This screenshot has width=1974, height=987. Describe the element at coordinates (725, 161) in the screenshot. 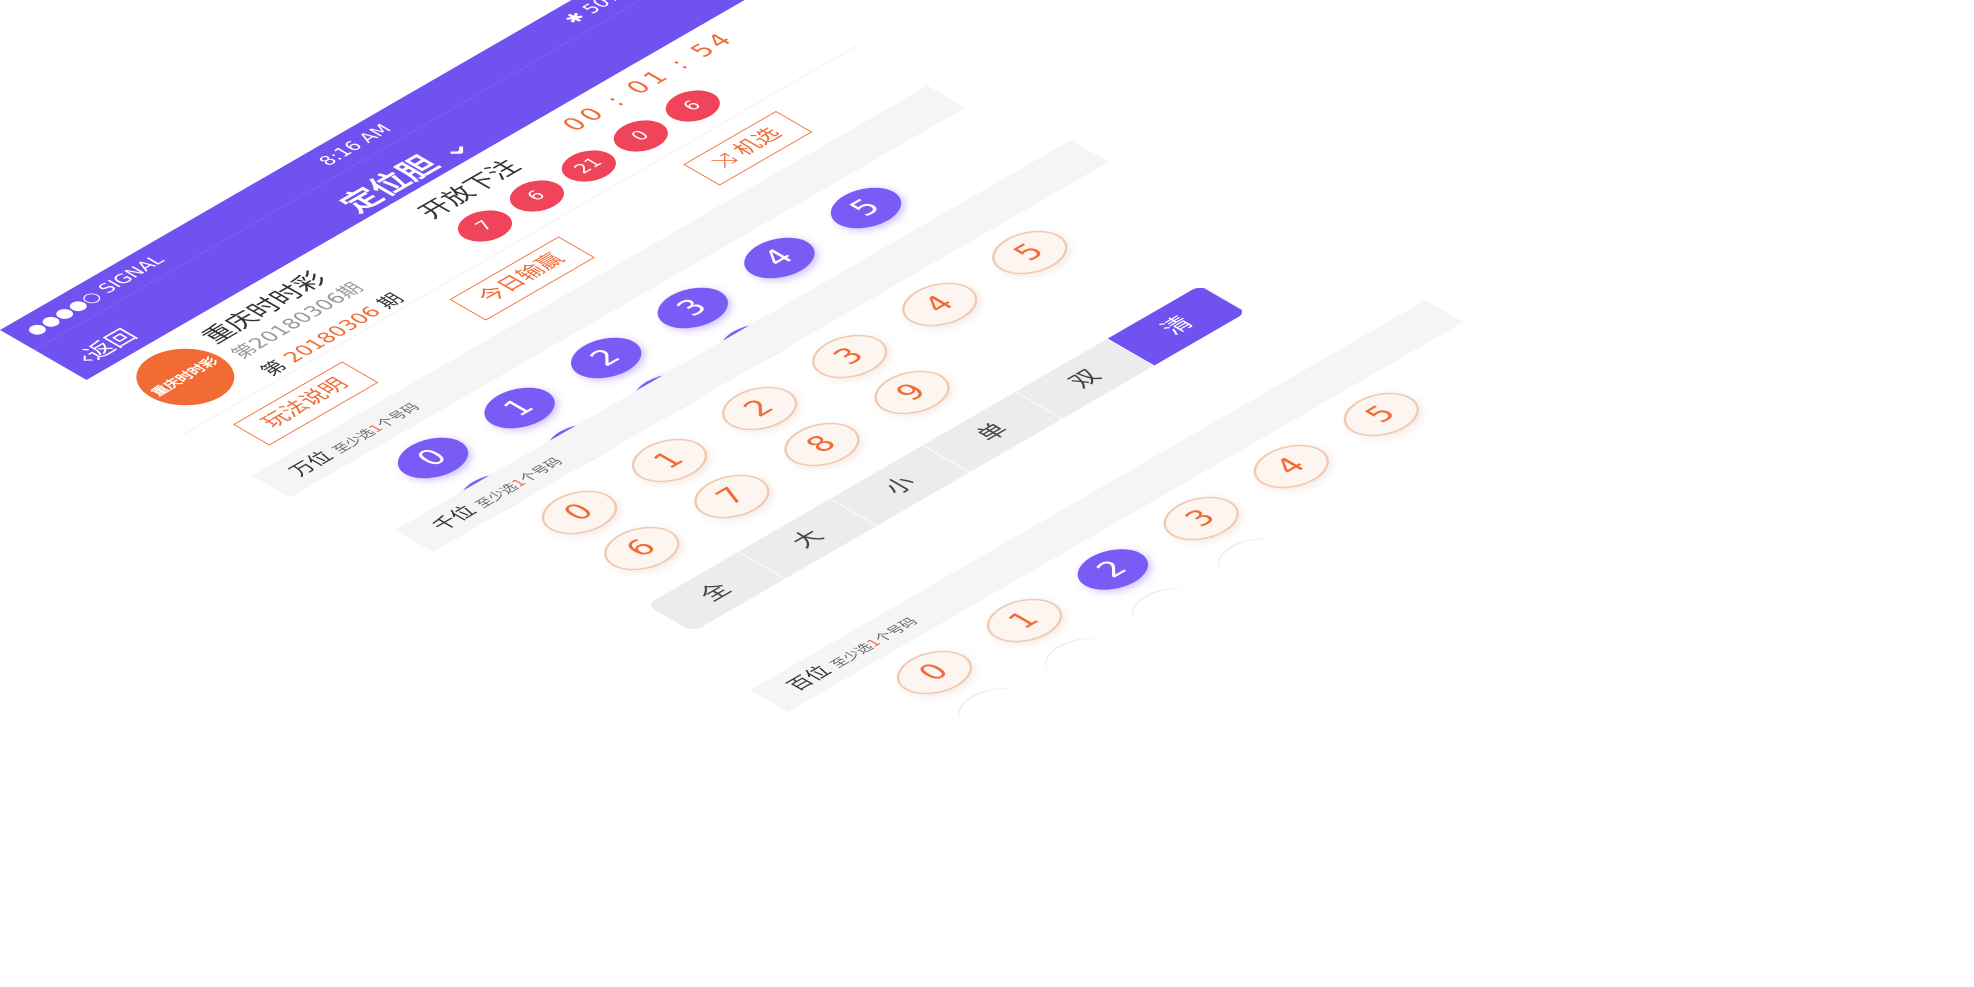

I see `shuffle-icon: ⤨` at that location.